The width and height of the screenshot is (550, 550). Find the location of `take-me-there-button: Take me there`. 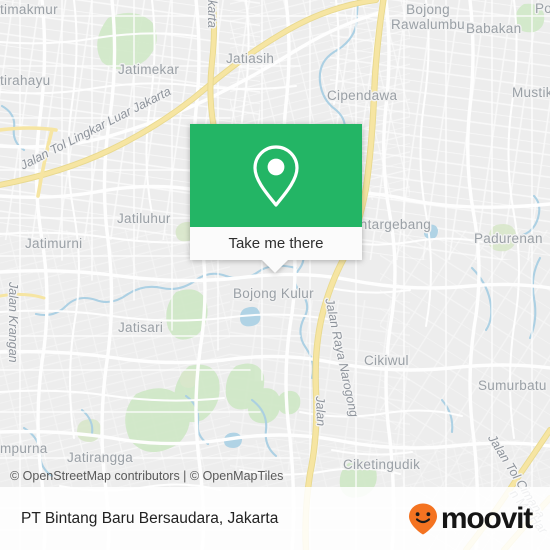

take-me-there-button: Take me there is located at coordinates (276, 243).